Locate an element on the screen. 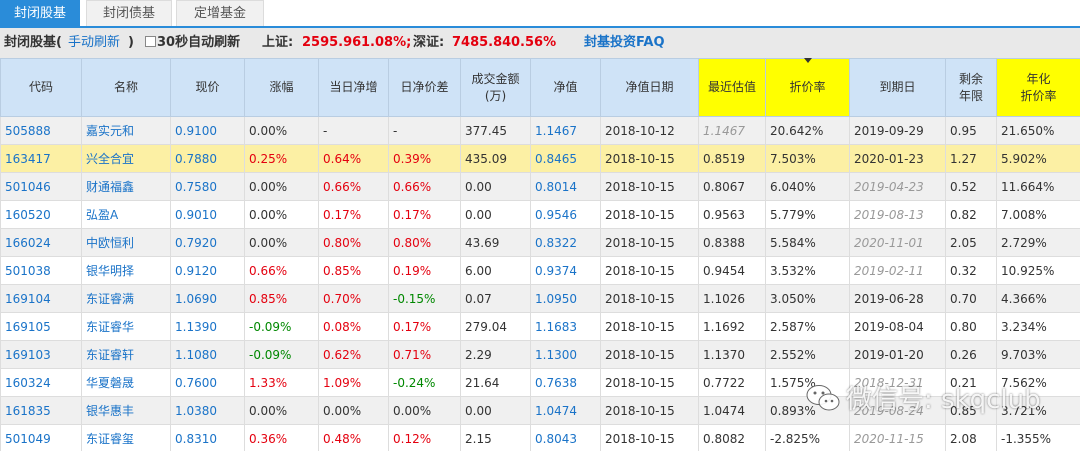 The image size is (1080, 451). cell-name: 中欧恒利 is located at coordinates (126, 242).